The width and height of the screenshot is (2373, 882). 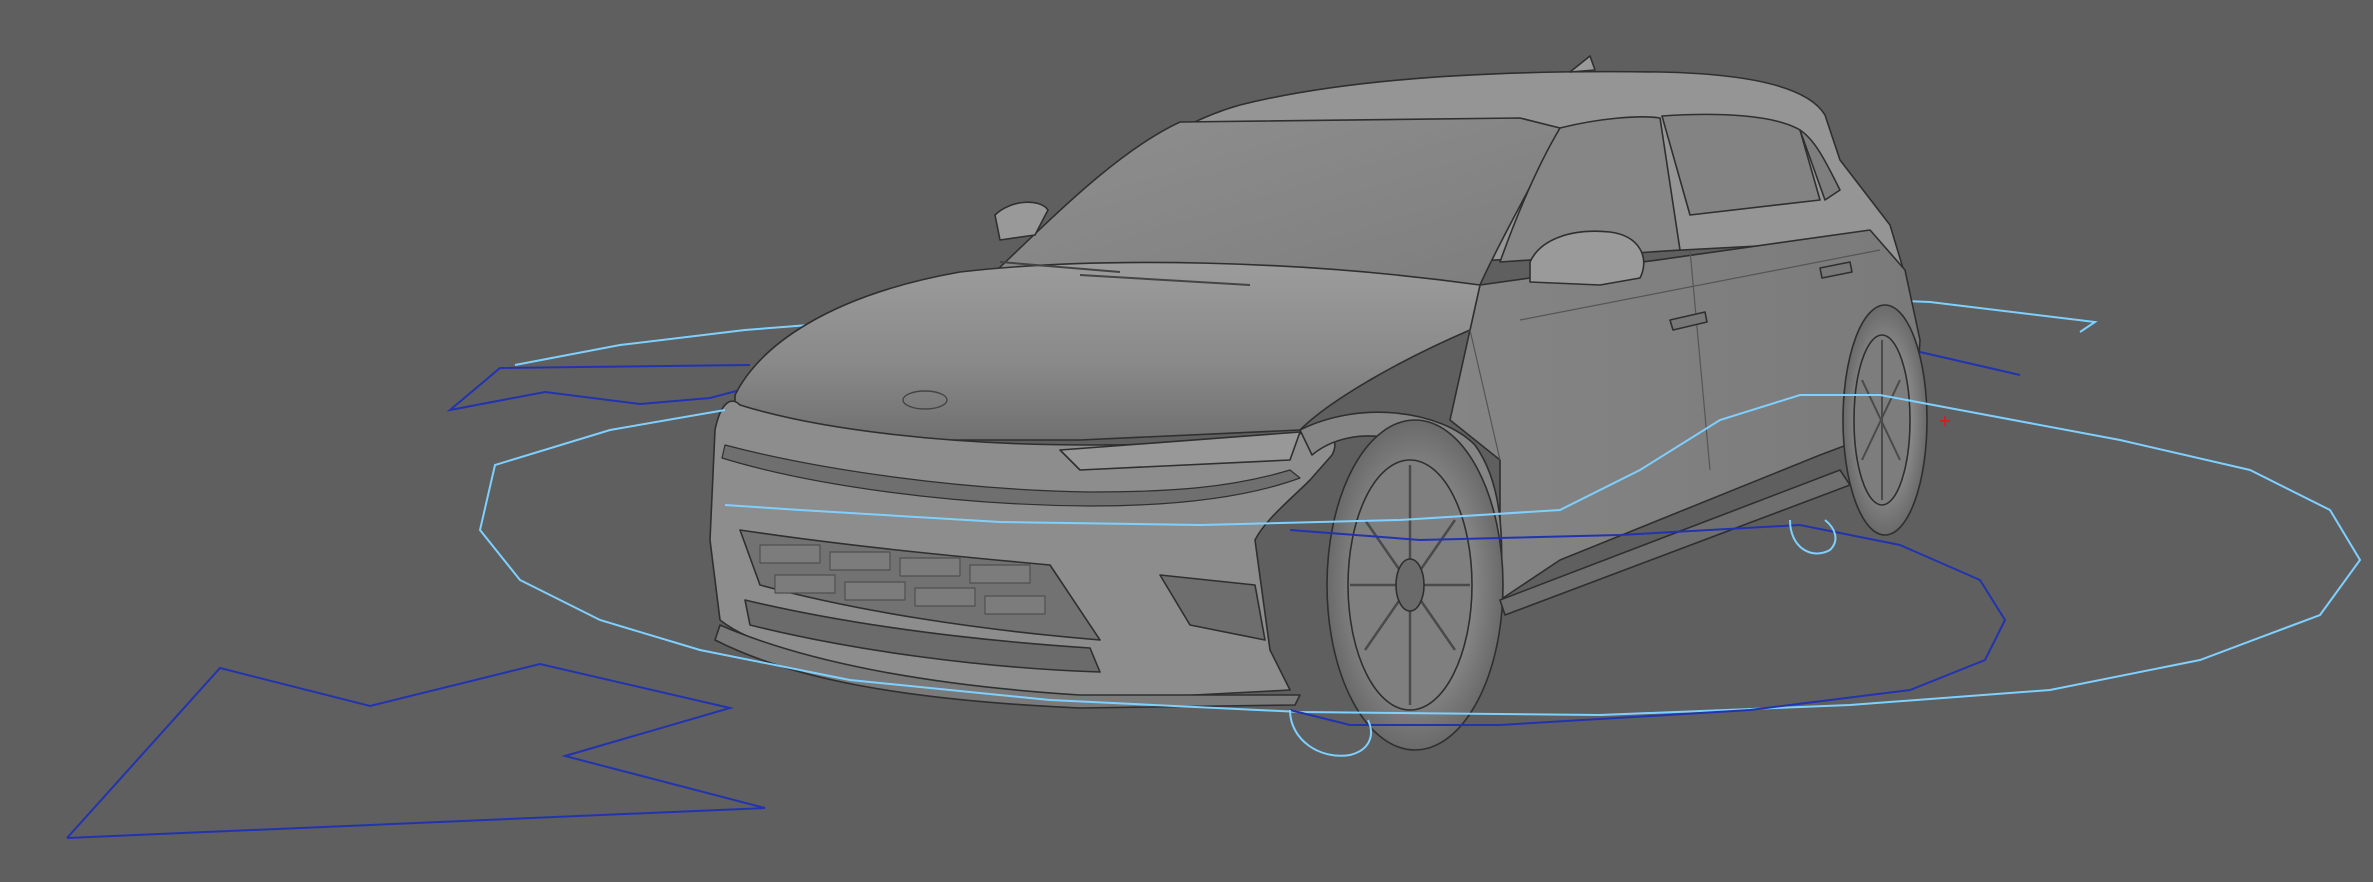 I want to click on front-wheel-rotate-control, so click(x=1330, y=733).